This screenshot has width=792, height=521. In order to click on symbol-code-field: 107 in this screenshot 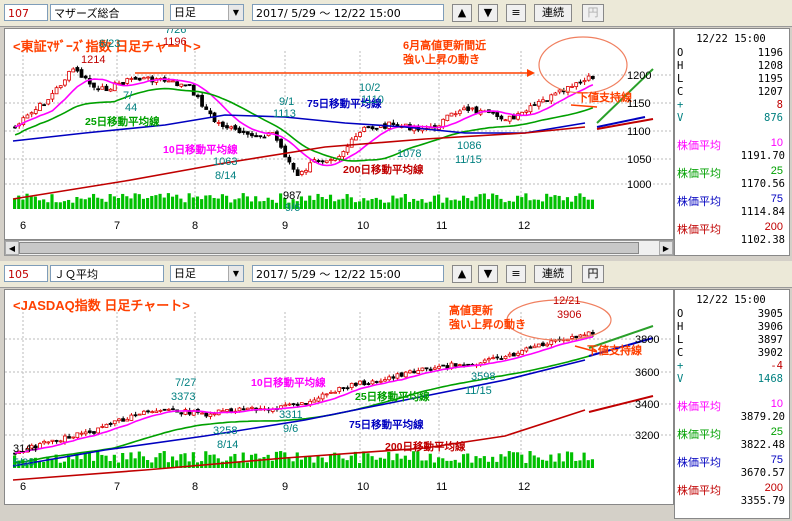, I will do `click(26, 12)`.